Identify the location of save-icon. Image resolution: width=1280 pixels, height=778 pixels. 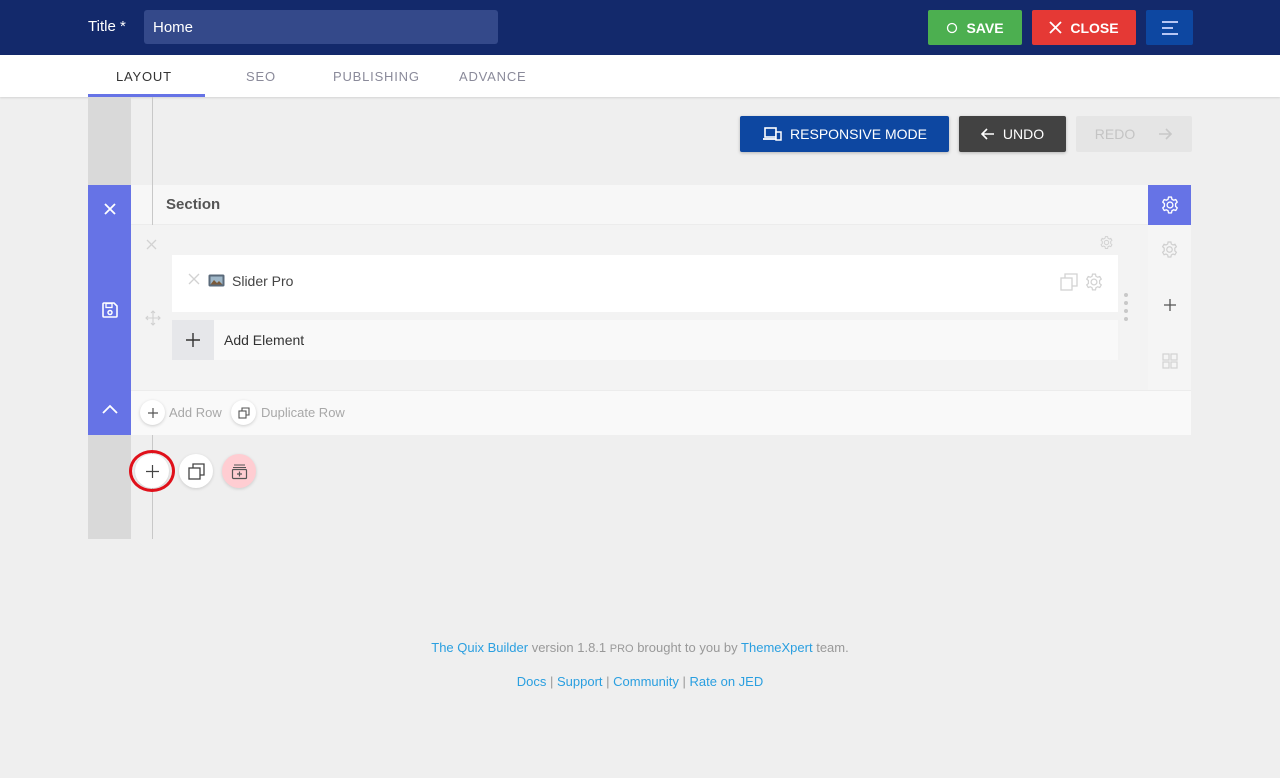
(109, 310).